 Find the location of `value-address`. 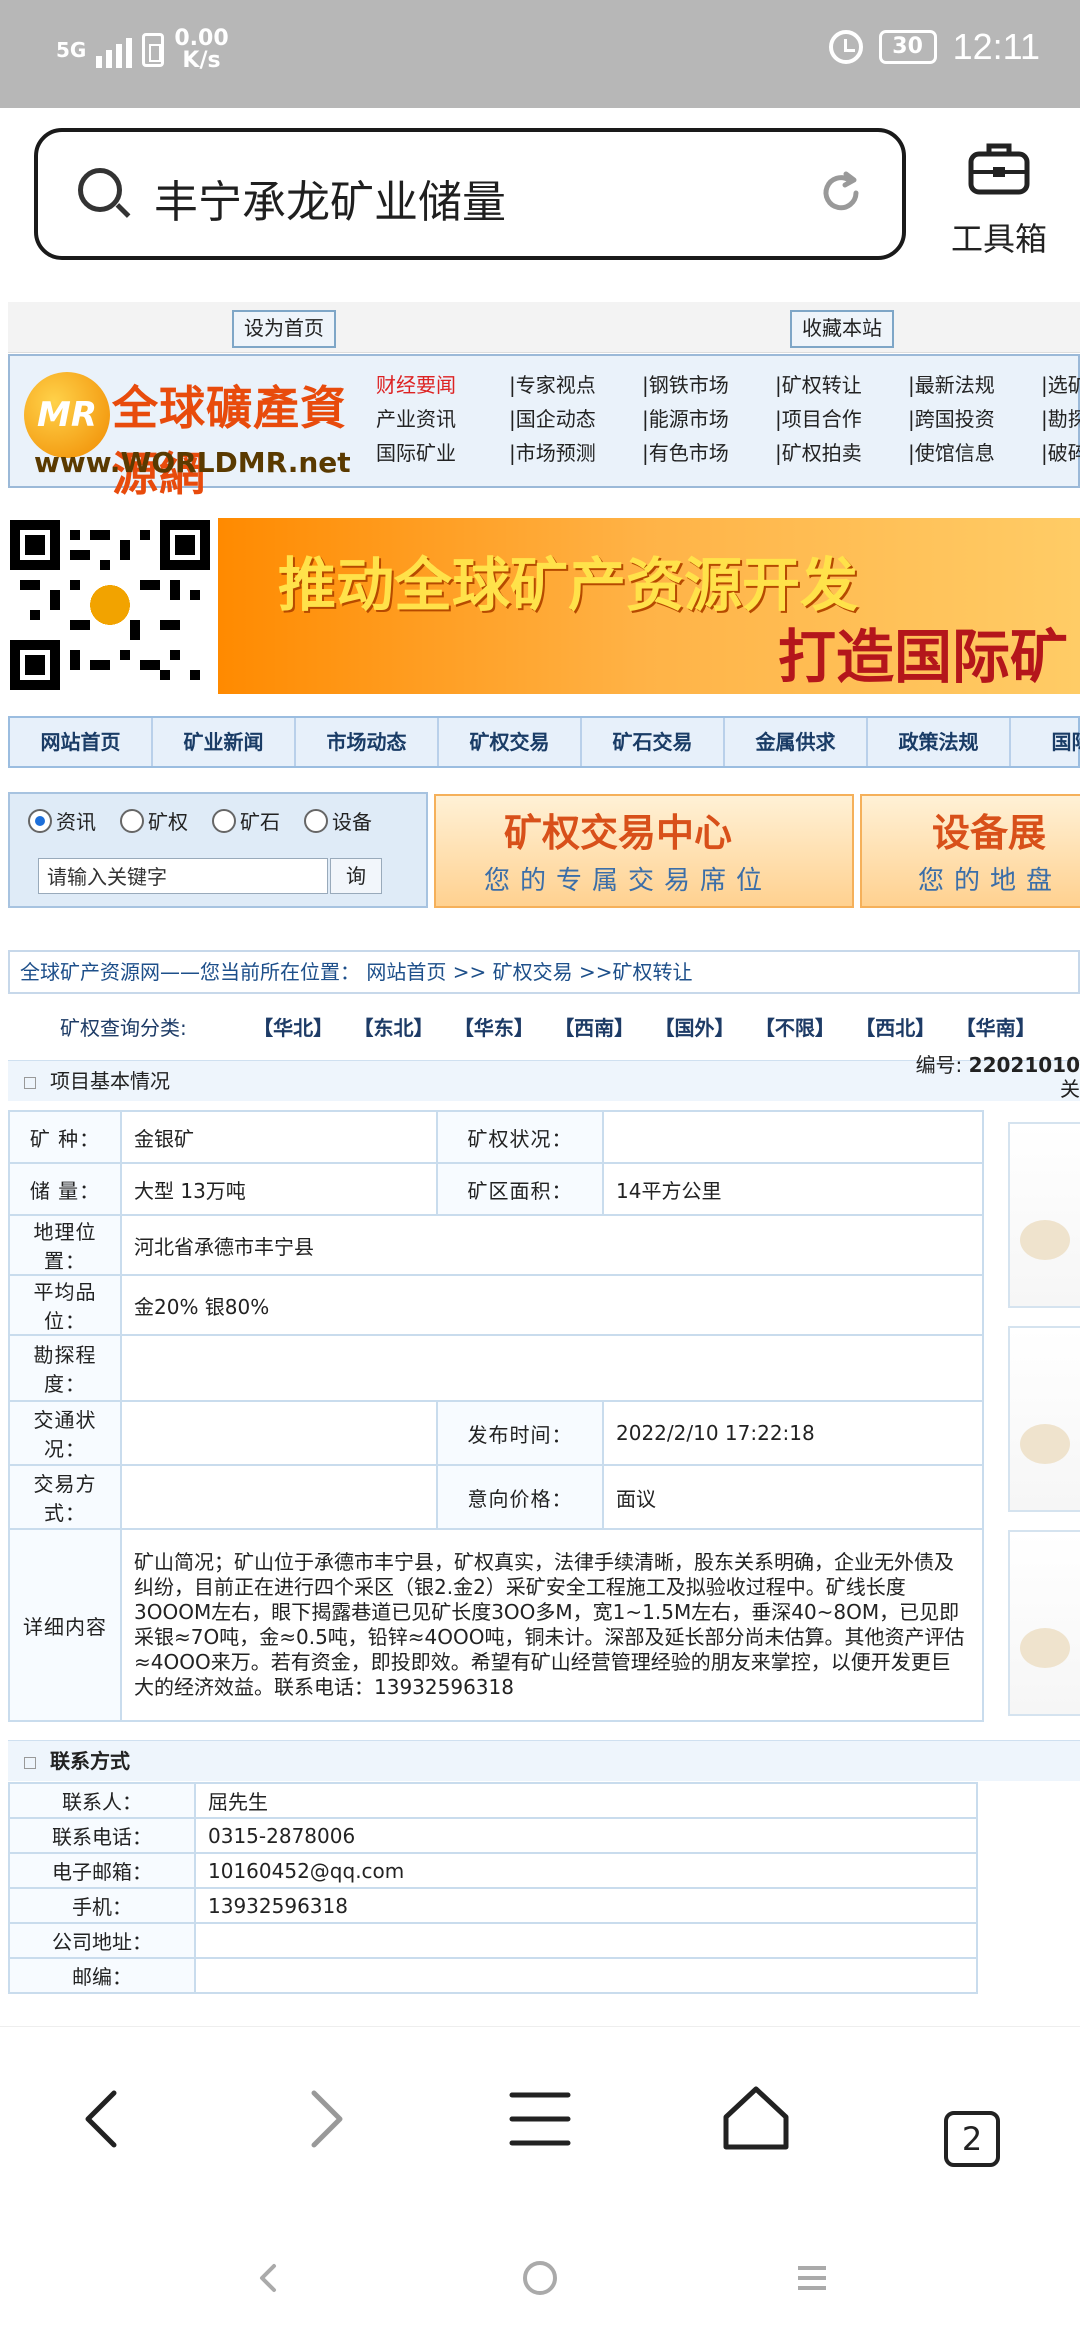

value-address is located at coordinates (586, 1940).